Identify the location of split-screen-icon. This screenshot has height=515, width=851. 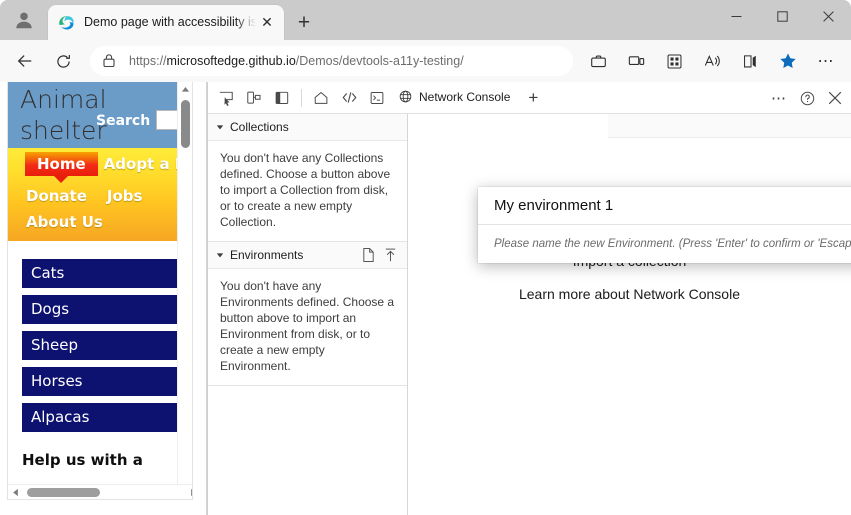
(636, 61).